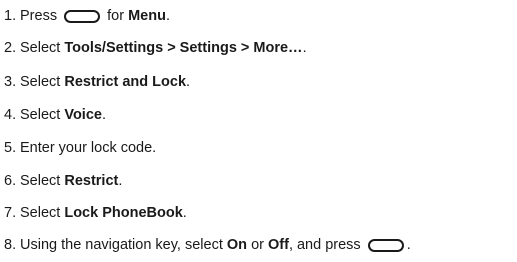 The height and width of the screenshot is (262, 517). I want to click on step-emphasis: Voice, so click(83, 115).